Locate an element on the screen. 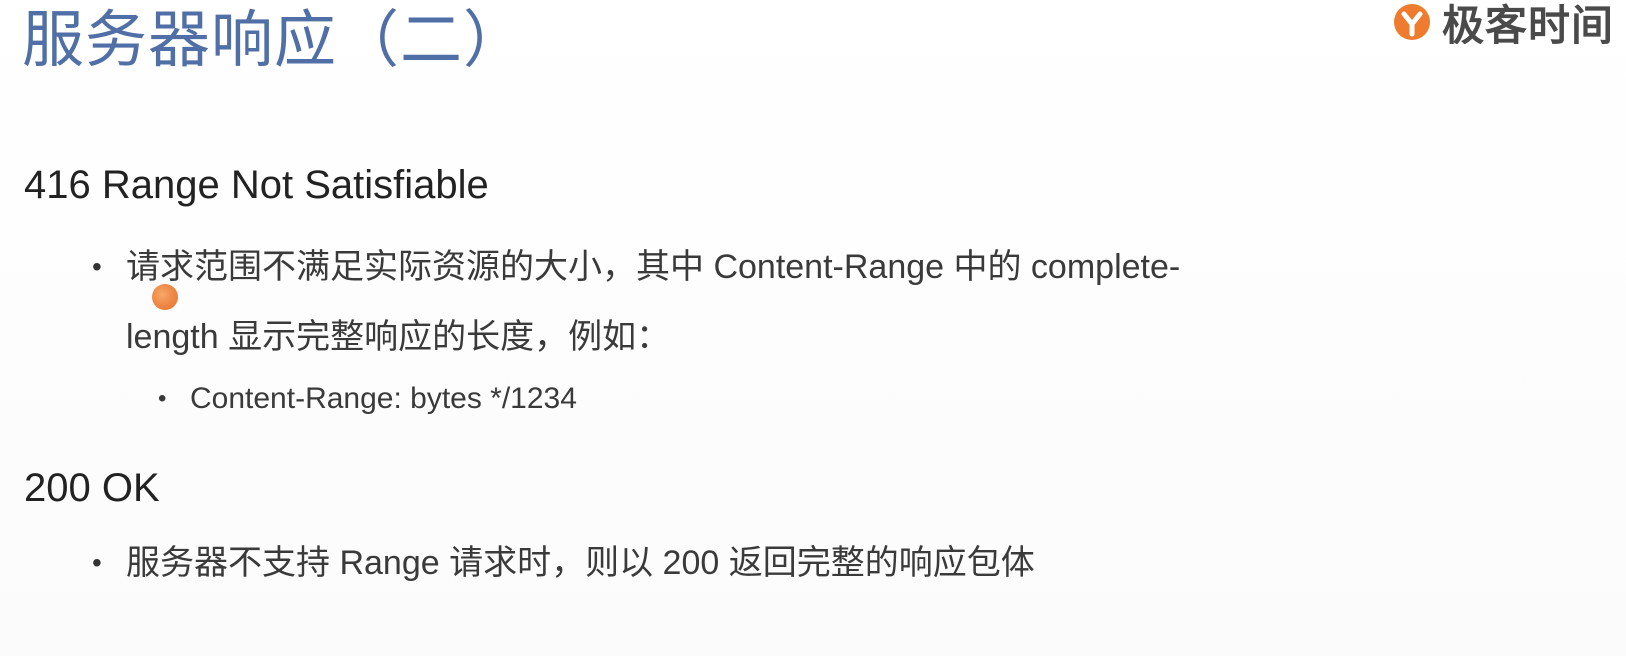 Image resolution: width=1626 pixels, height=656 pixels. section-heading-200: 200 OK is located at coordinates (92, 488).